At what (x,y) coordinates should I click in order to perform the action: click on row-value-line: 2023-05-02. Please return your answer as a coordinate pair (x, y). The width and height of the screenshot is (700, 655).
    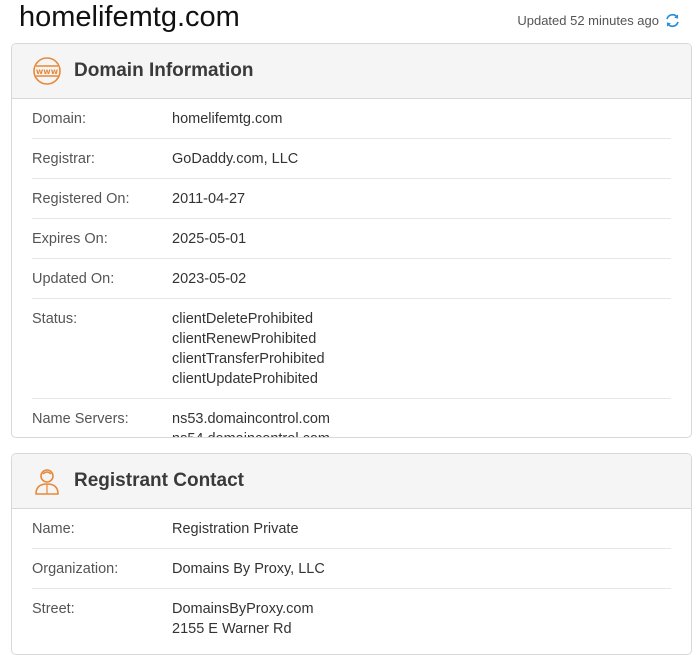
    Looking at the image, I should click on (209, 279).